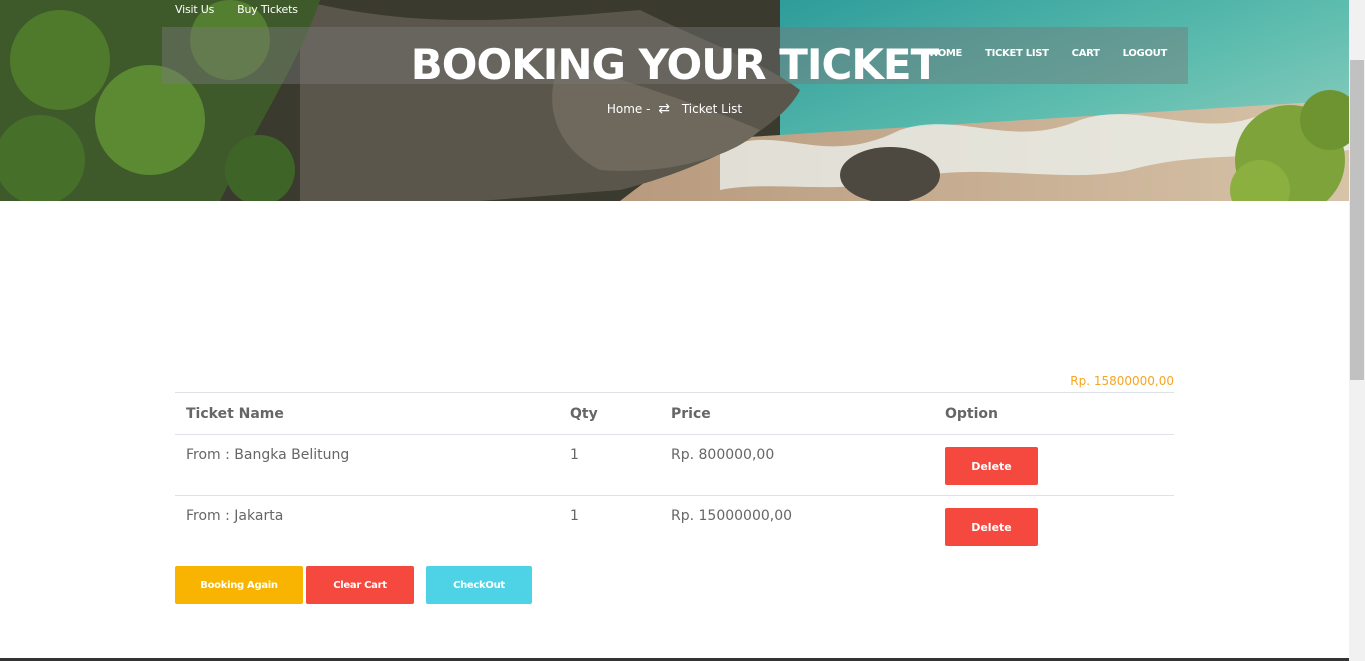 This screenshot has height=661, width=1365. I want to click on page-title: BOOKING YOUR TICKET, so click(675, 64).